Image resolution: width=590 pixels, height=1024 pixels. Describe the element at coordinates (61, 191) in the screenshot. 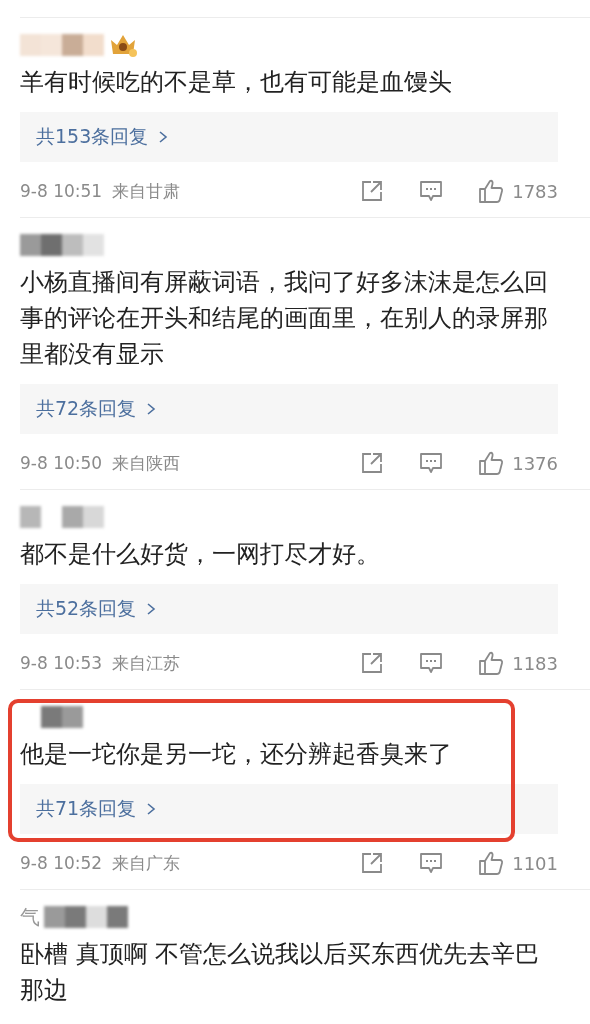

I see `comment-time: 9-8 10:51` at that location.